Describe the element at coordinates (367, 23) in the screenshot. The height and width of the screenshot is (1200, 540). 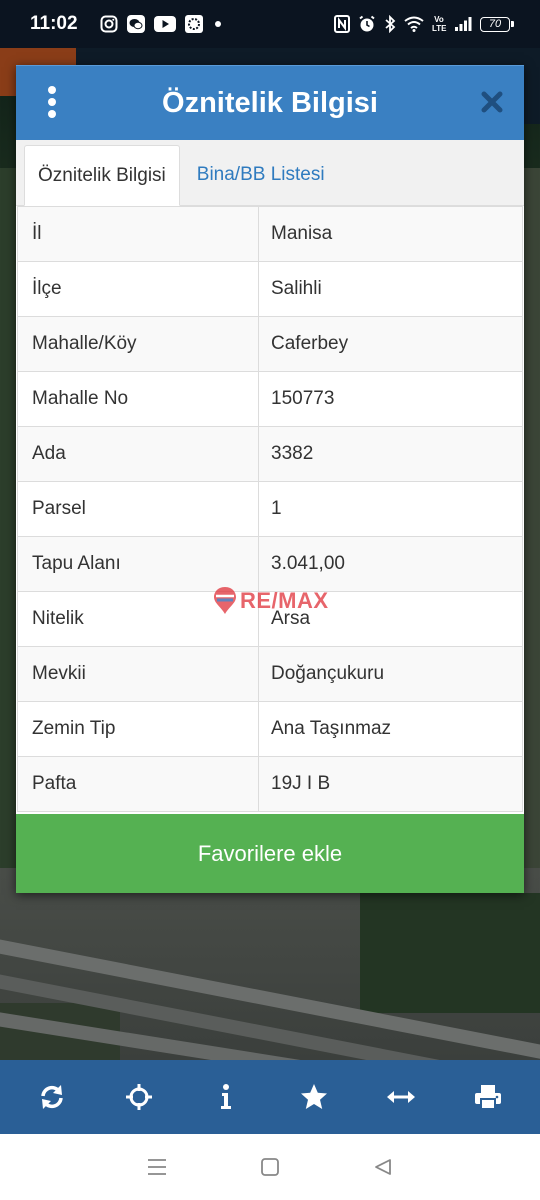
I see `alarm-icon` at that location.